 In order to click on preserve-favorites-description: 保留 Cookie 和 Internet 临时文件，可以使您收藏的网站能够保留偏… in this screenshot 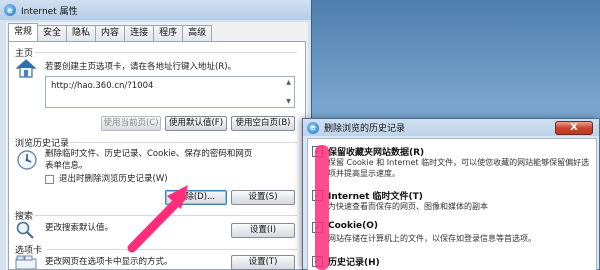, I will do `click(459, 168)`.